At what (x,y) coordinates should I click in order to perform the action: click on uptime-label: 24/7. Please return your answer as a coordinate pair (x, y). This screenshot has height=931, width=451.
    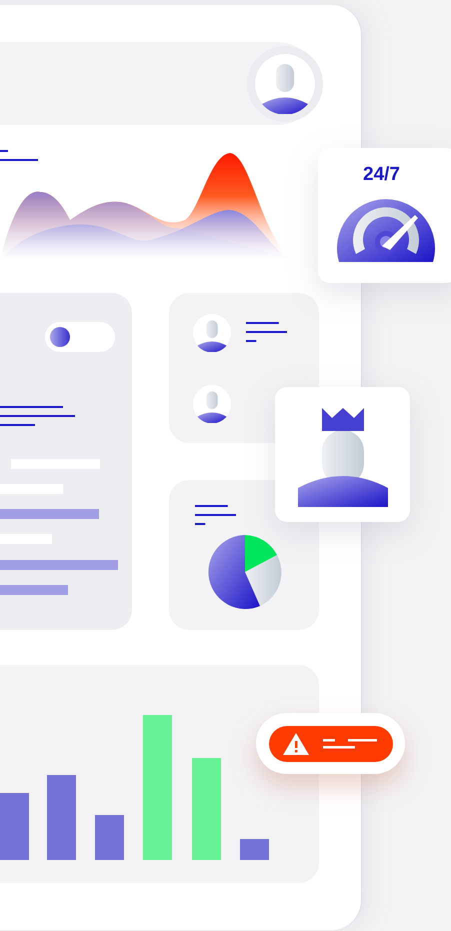
    Looking at the image, I should click on (381, 175).